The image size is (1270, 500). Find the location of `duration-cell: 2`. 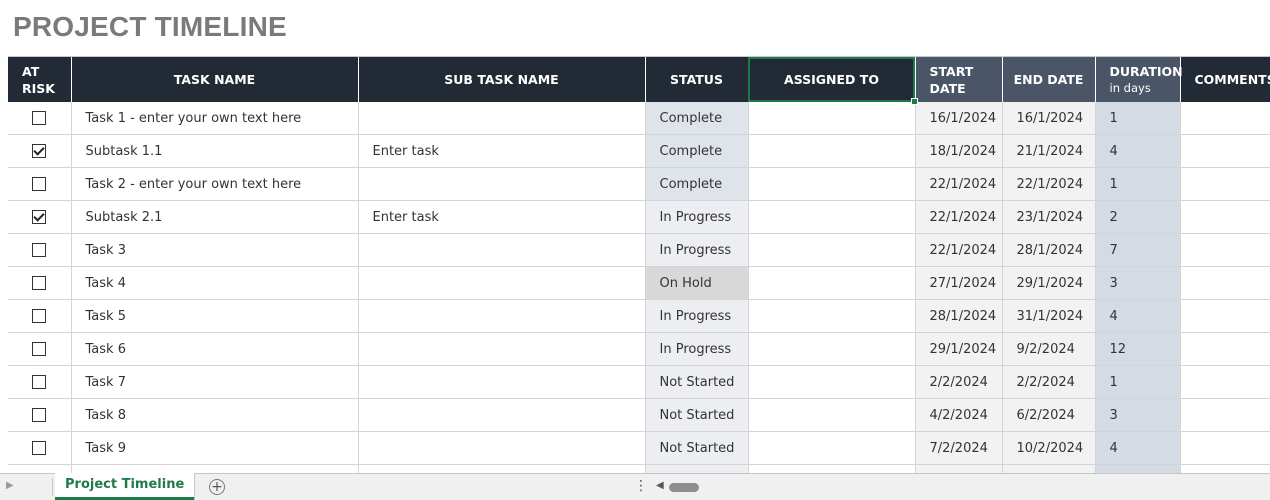

duration-cell: 2 is located at coordinates (1138, 217).